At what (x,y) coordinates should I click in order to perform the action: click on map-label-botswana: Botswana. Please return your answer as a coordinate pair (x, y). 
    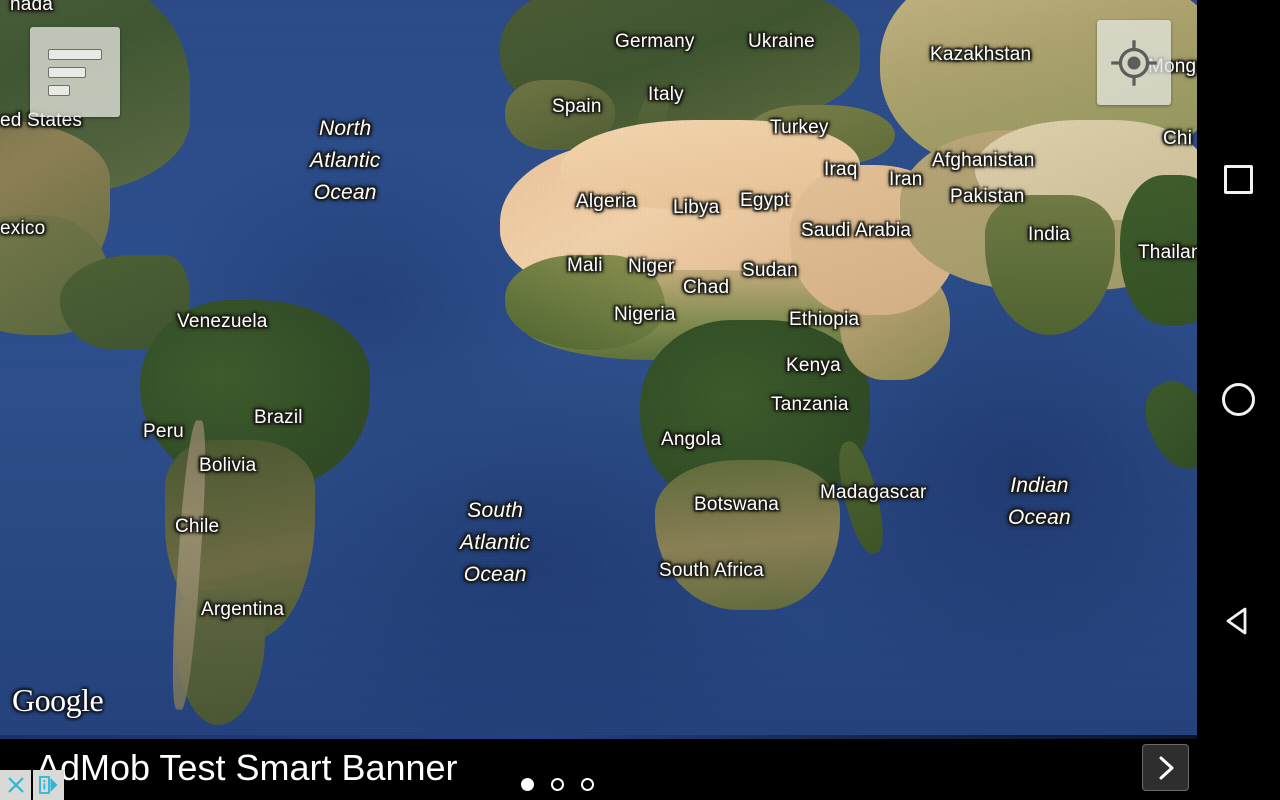
    Looking at the image, I should click on (737, 504).